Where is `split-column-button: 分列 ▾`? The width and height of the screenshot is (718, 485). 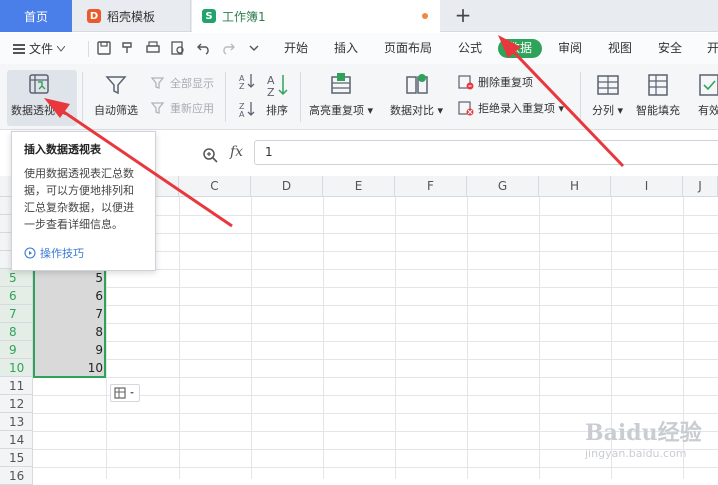
split-column-button: 分列 ▾ is located at coordinates (607, 95).